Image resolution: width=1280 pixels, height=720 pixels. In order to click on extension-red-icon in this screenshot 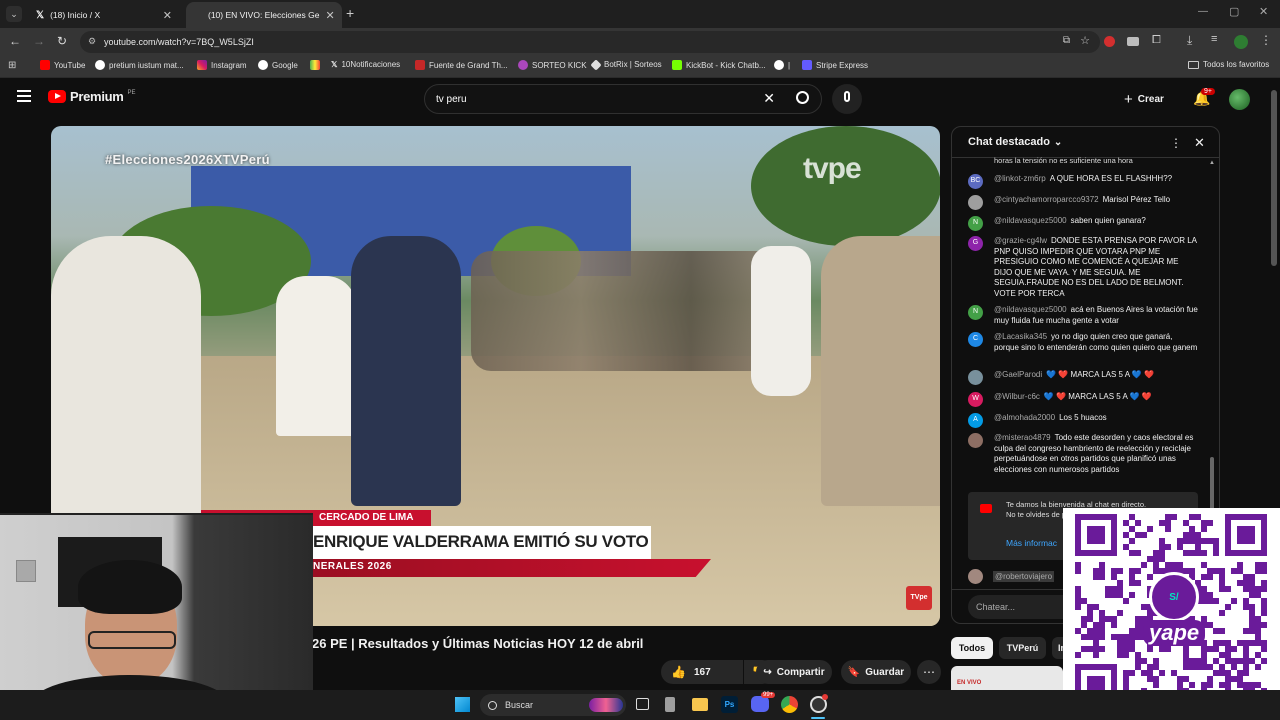, I will do `click(1109, 41)`.